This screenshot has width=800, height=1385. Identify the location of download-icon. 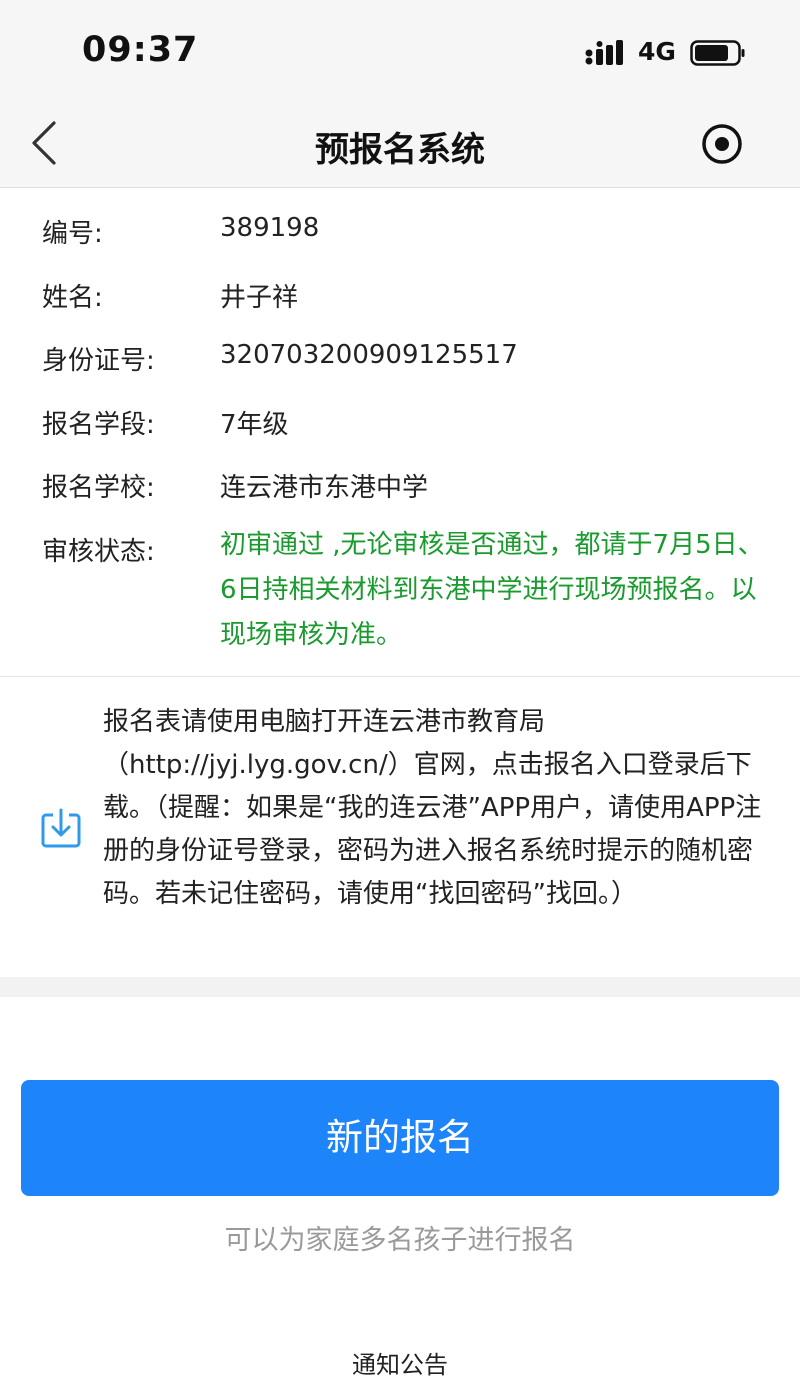
(61, 828).